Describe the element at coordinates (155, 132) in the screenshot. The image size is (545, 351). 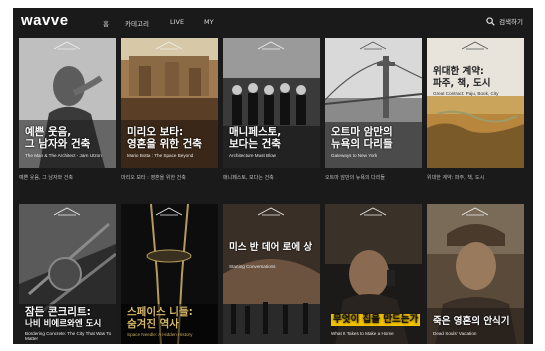
I see `poster-title-line1: 미리오 보타:` at that location.